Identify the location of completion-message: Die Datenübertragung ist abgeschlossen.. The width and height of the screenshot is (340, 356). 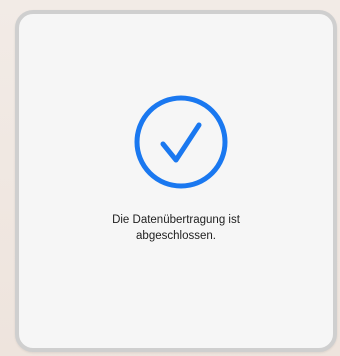
(176, 228).